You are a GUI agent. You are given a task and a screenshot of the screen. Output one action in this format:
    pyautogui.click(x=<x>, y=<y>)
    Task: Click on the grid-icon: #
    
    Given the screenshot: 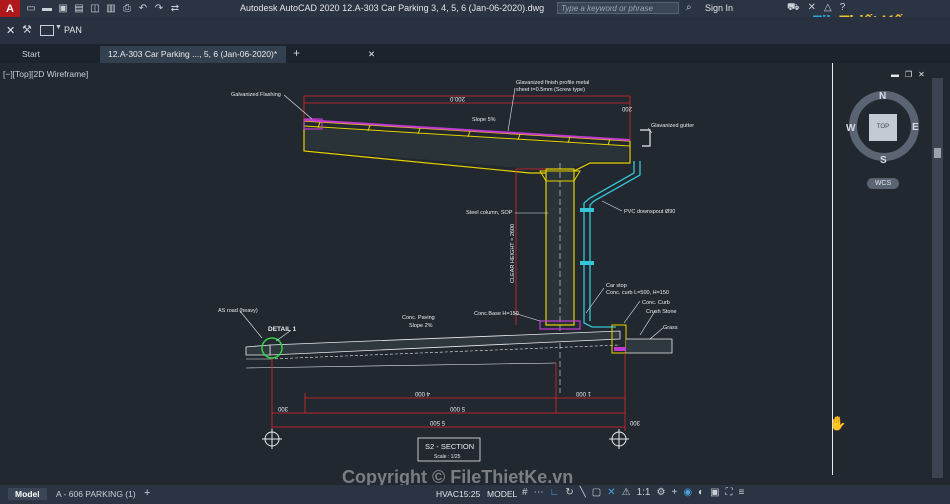 What is the action you would take?
    pyautogui.click(x=525, y=492)
    